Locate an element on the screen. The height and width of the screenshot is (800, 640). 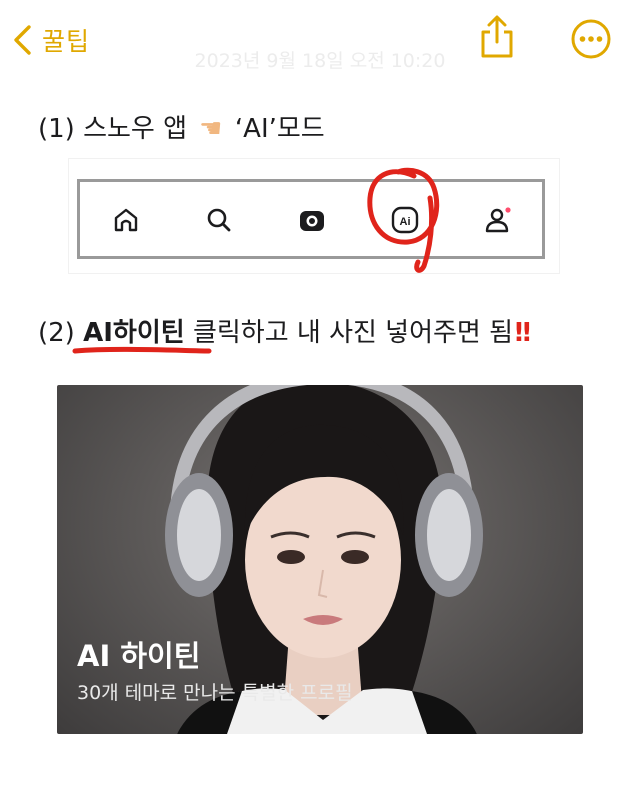
ai-icon: Ai is located at coordinates (405, 220).